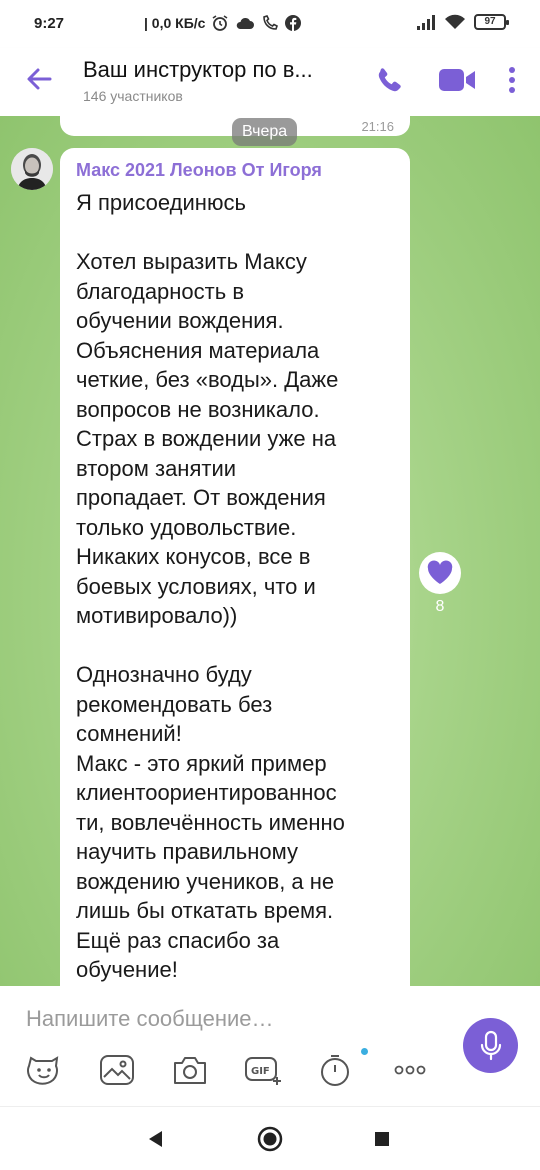 This screenshot has height=1170, width=540. What do you see at coordinates (260, 1071) in the screenshot?
I see `svg-text: GIF` at bounding box center [260, 1071].